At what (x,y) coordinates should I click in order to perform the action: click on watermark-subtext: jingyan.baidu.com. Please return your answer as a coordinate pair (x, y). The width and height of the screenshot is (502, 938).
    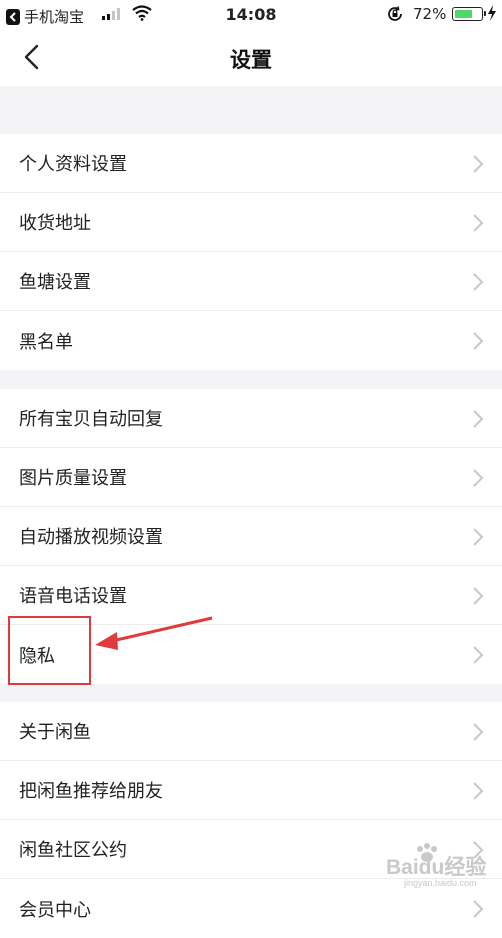
    Looking at the image, I should click on (440, 883).